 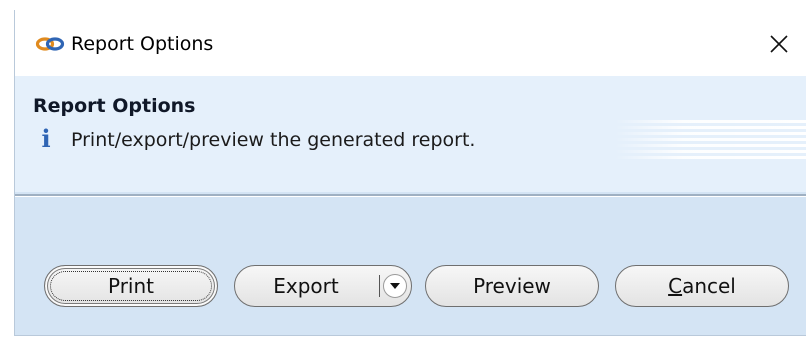 I want to click on cancel-button: Cancel, so click(x=702, y=286).